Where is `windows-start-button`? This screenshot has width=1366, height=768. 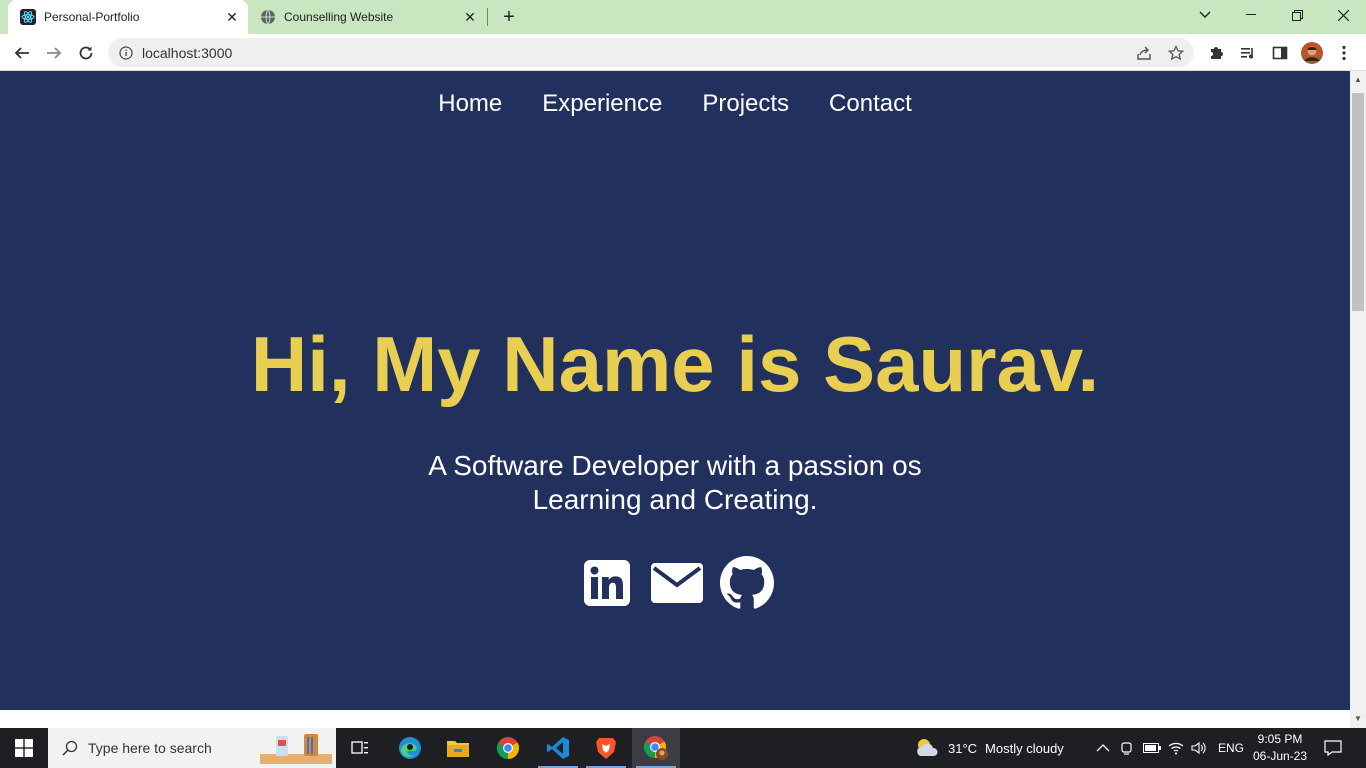
windows-start-button is located at coordinates (24, 748).